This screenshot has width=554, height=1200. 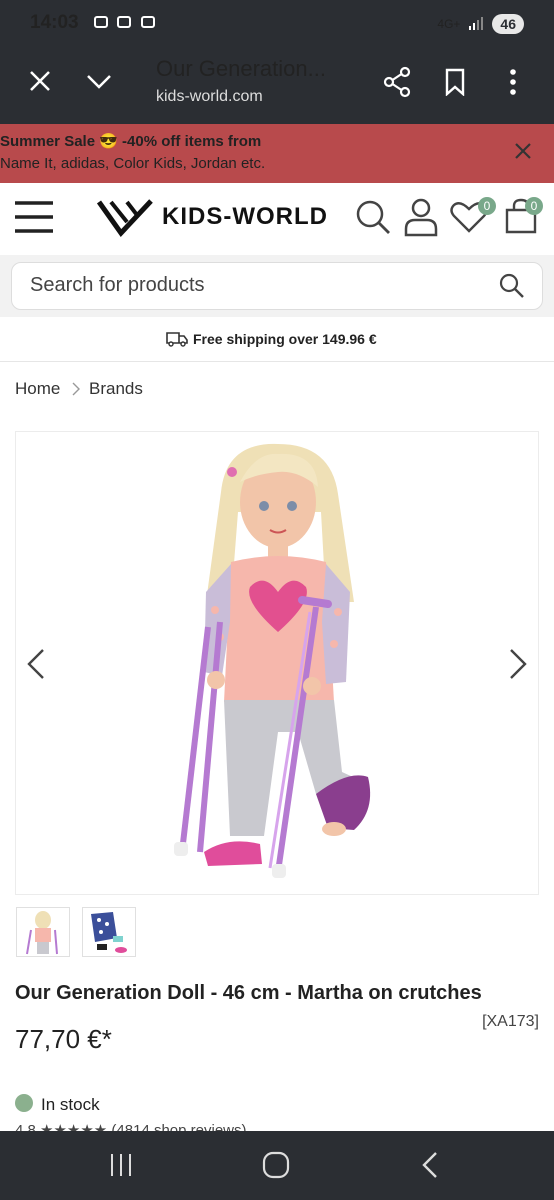 What do you see at coordinates (513, 82) in the screenshot?
I see `more-icon` at bounding box center [513, 82].